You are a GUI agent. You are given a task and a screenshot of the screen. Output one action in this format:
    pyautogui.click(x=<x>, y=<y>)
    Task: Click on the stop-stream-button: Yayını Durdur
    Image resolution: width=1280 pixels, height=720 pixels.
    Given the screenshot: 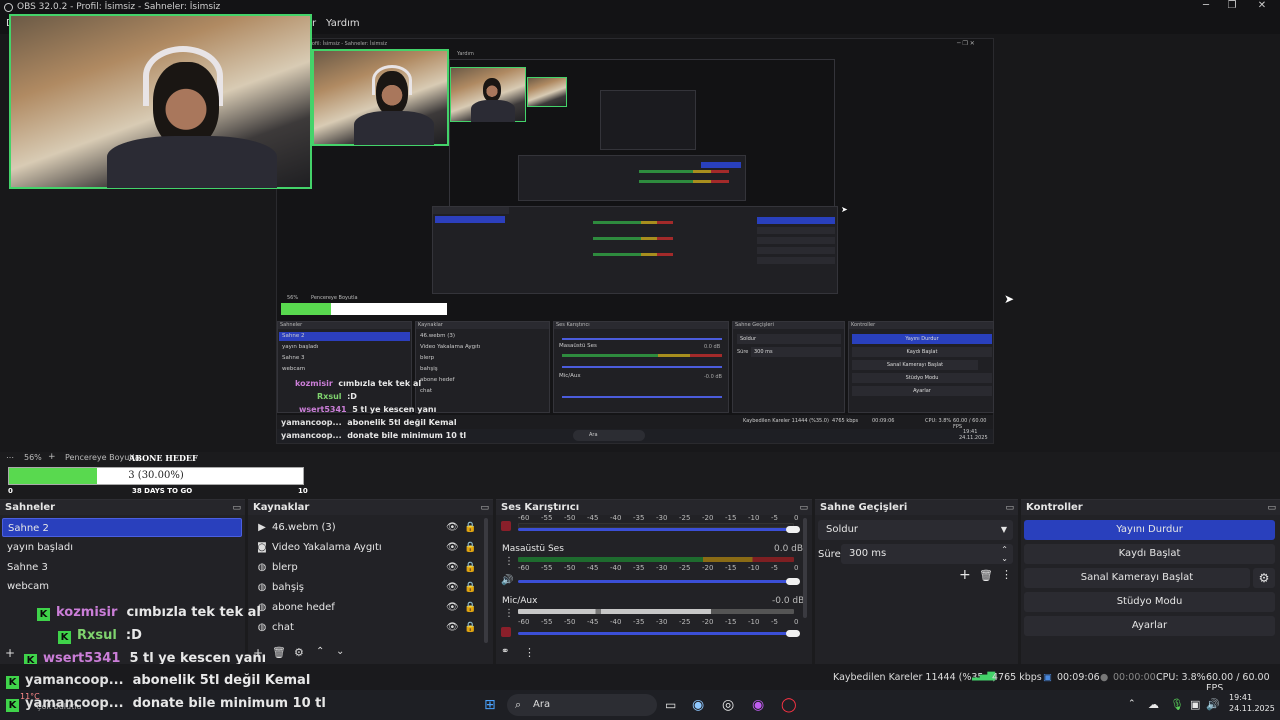 What is the action you would take?
    pyautogui.click(x=1149, y=530)
    